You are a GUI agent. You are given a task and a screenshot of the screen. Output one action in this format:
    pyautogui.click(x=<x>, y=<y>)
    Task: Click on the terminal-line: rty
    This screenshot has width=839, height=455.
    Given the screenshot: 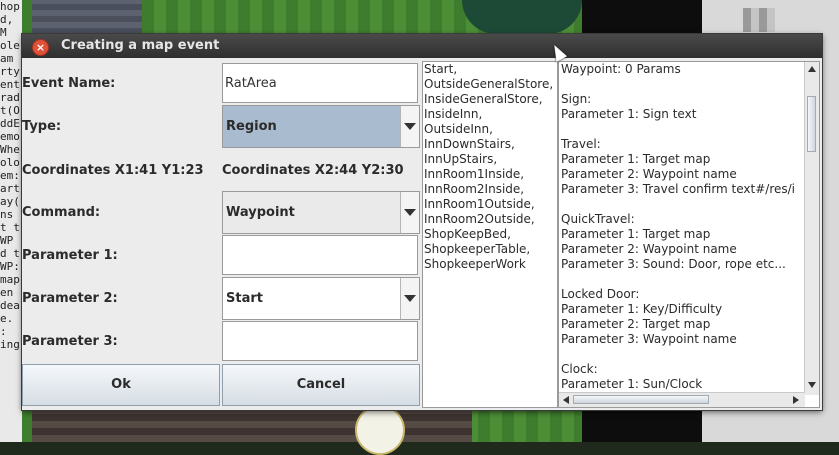 What is the action you would take?
    pyautogui.click(x=10, y=71)
    